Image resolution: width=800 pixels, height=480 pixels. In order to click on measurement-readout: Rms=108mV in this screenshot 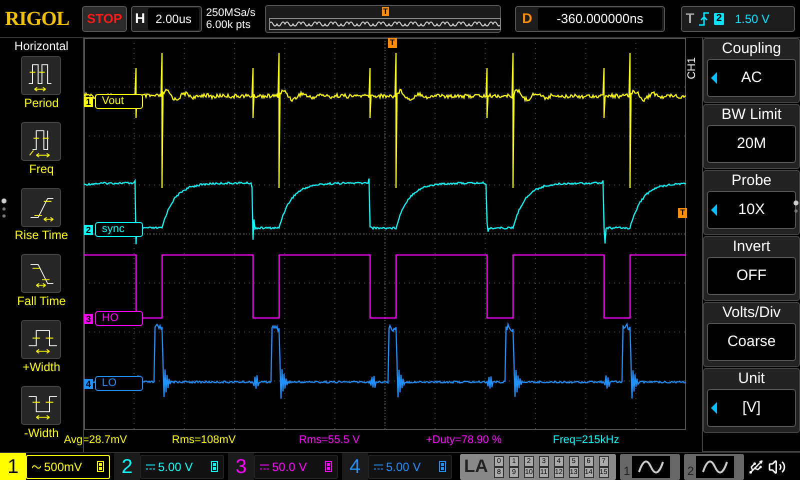, I will do `click(204, 440)`.